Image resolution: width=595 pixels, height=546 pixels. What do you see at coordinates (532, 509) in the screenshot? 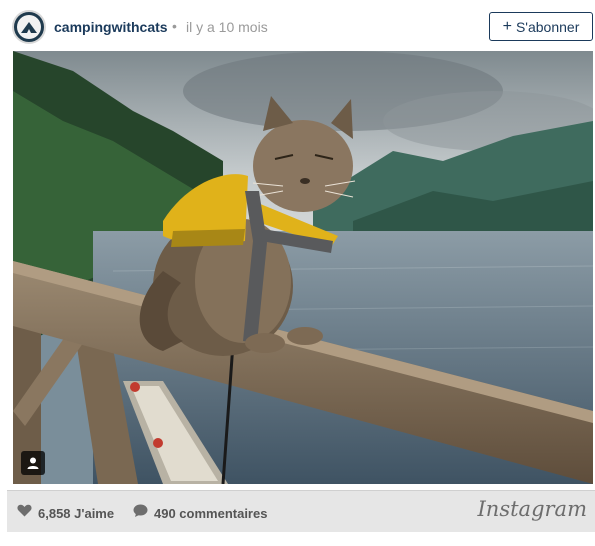
I see `instagram-logo: Instagram` at bounding box center [532, 509].